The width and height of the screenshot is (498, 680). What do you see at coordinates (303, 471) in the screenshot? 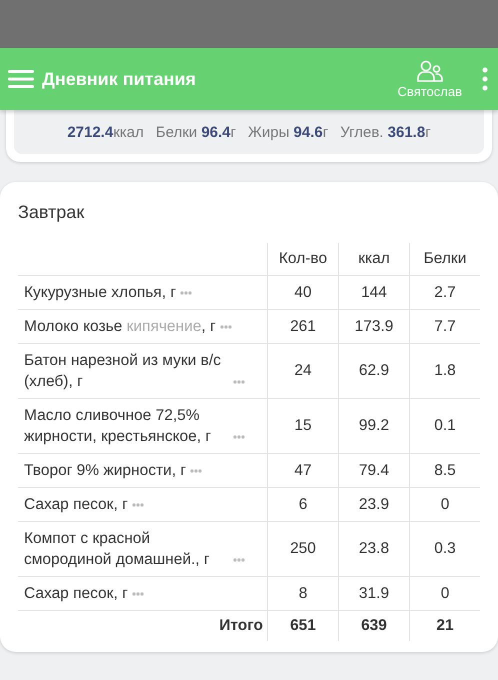
I see `table-cell: 47` at bounding box center [303, 471].